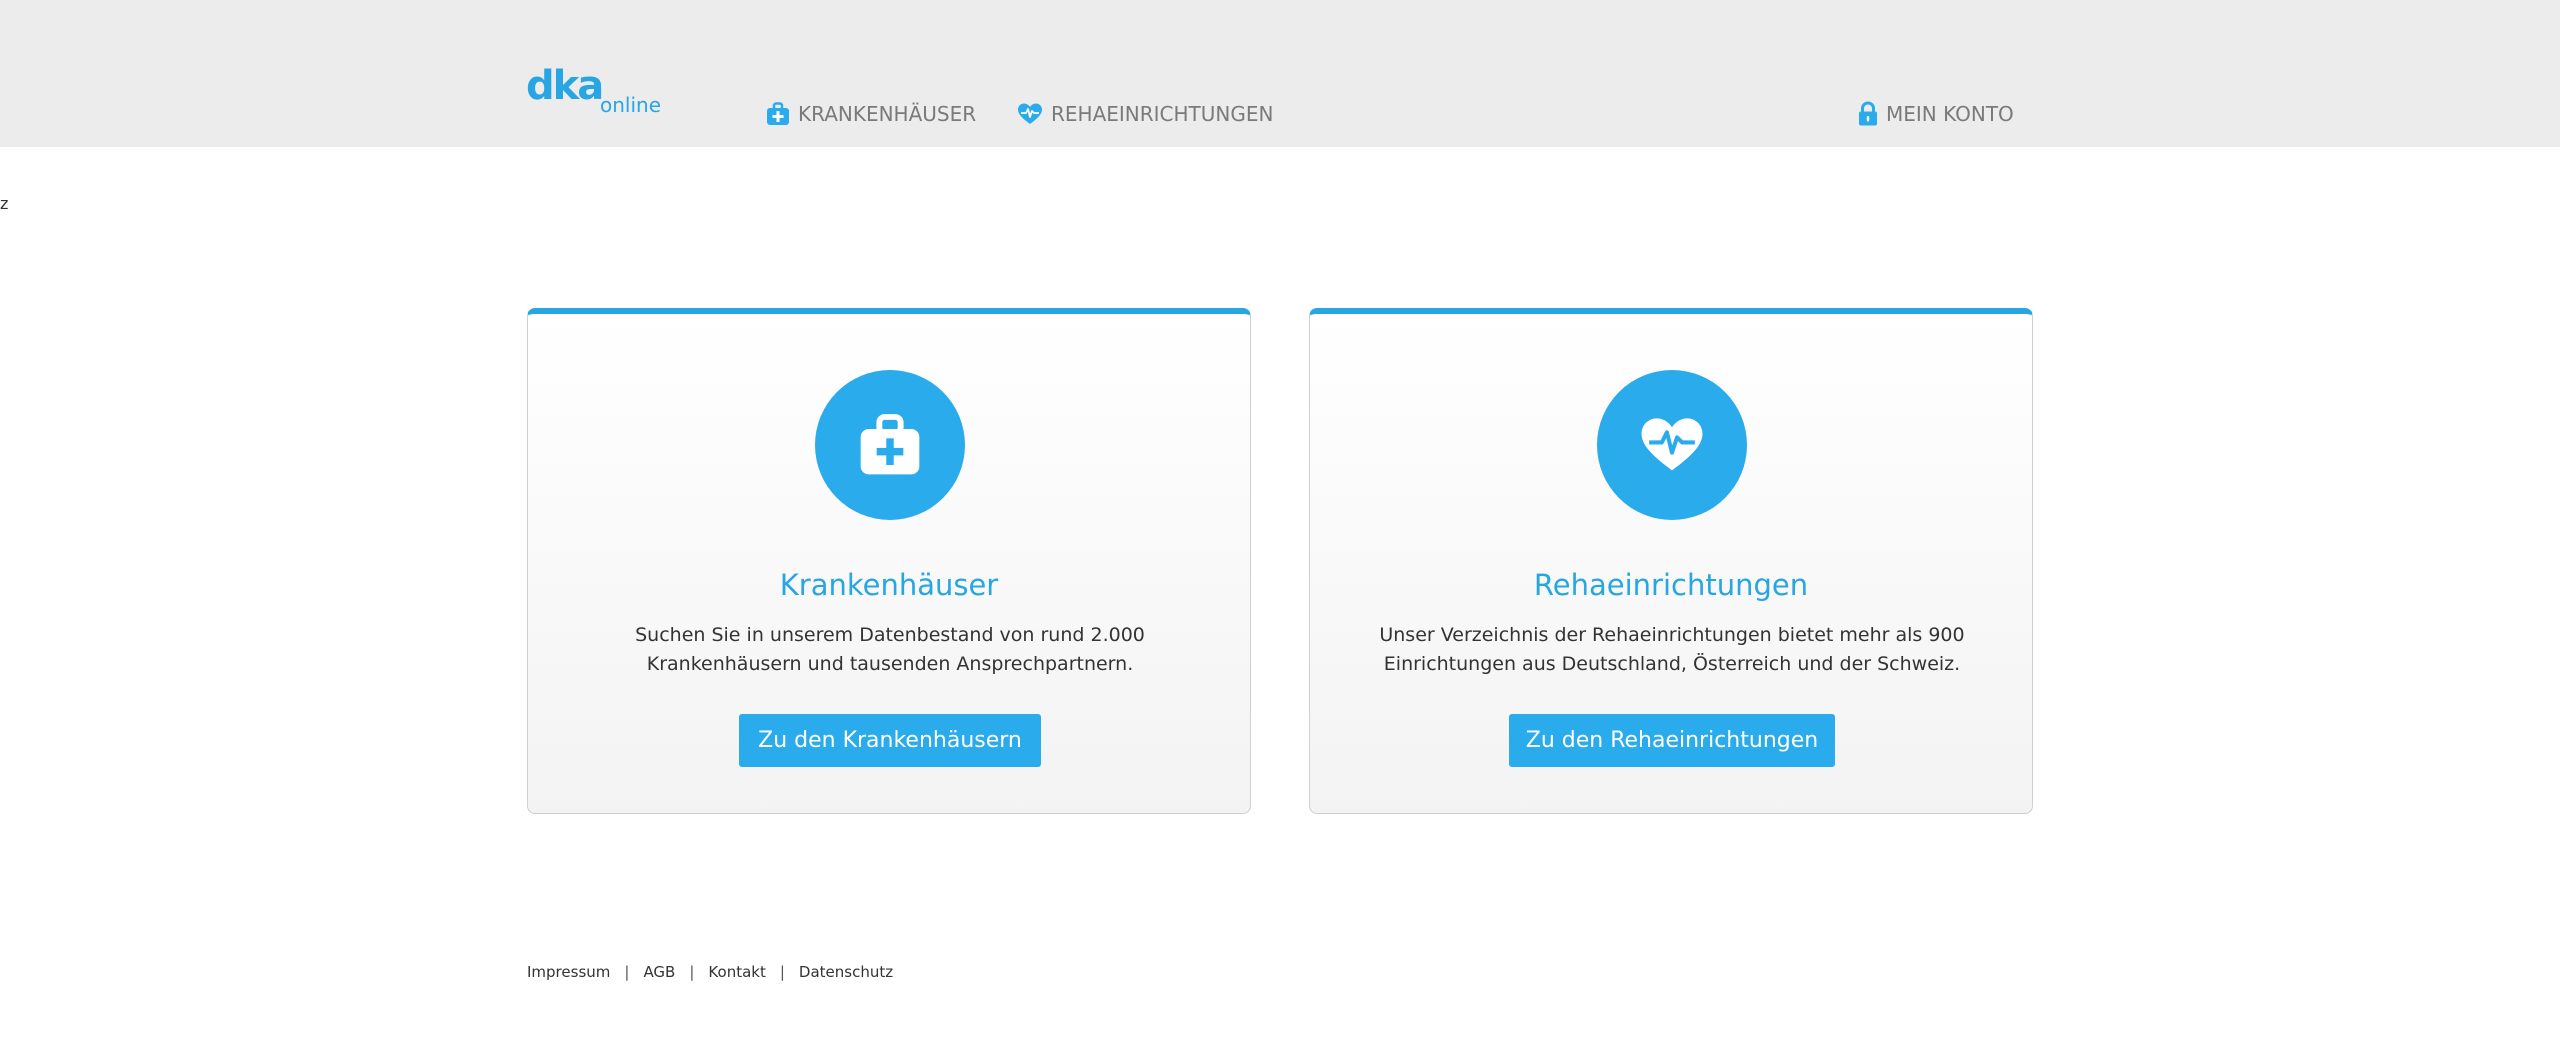 Image resolution: width=2560 pixels, height=1056 pixels. I want to click on logo-mark: dka, so click(565, 86).